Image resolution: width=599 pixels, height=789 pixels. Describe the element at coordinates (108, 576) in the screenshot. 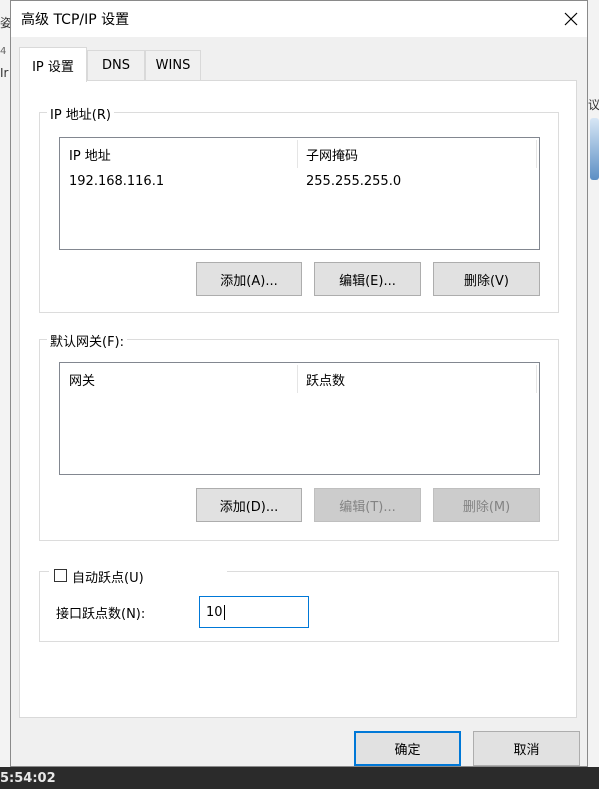

I see `auto-metric-label: 自动跃点(U)` at that location.